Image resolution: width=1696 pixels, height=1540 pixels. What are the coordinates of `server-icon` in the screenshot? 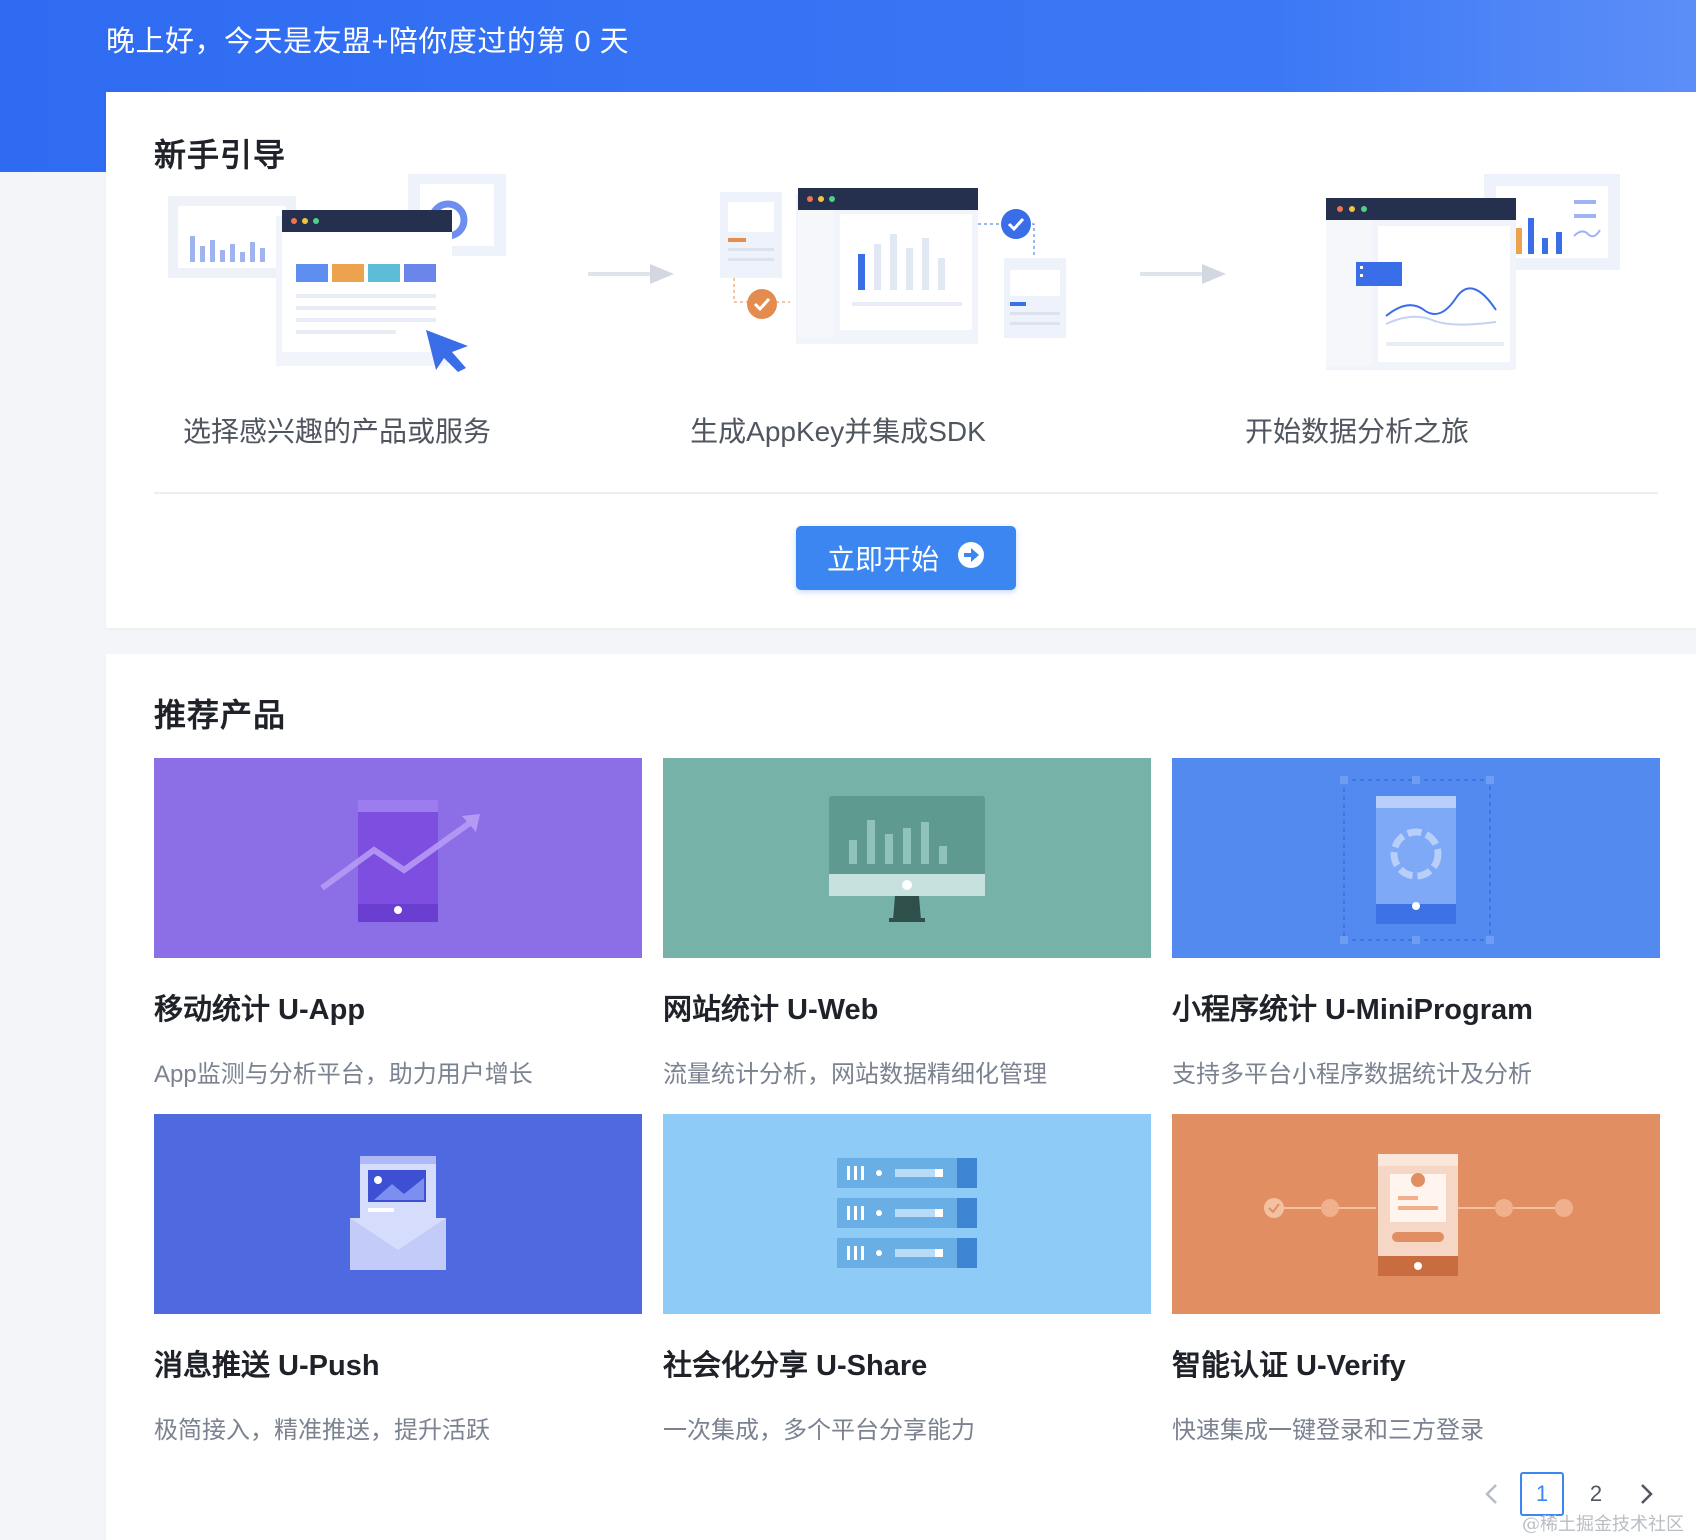 It's located at (907, 1214).